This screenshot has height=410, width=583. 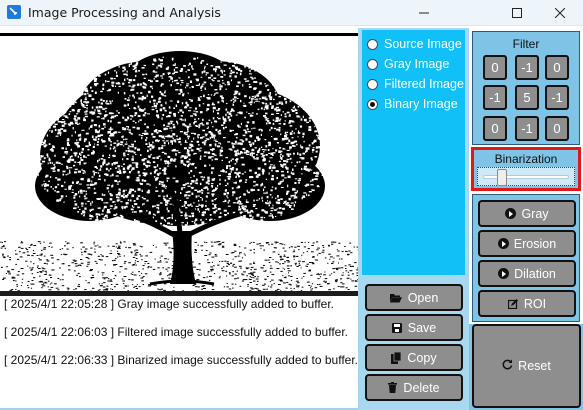 I want to click on radio-label: Filtered Image, so click(x=424, y=84).